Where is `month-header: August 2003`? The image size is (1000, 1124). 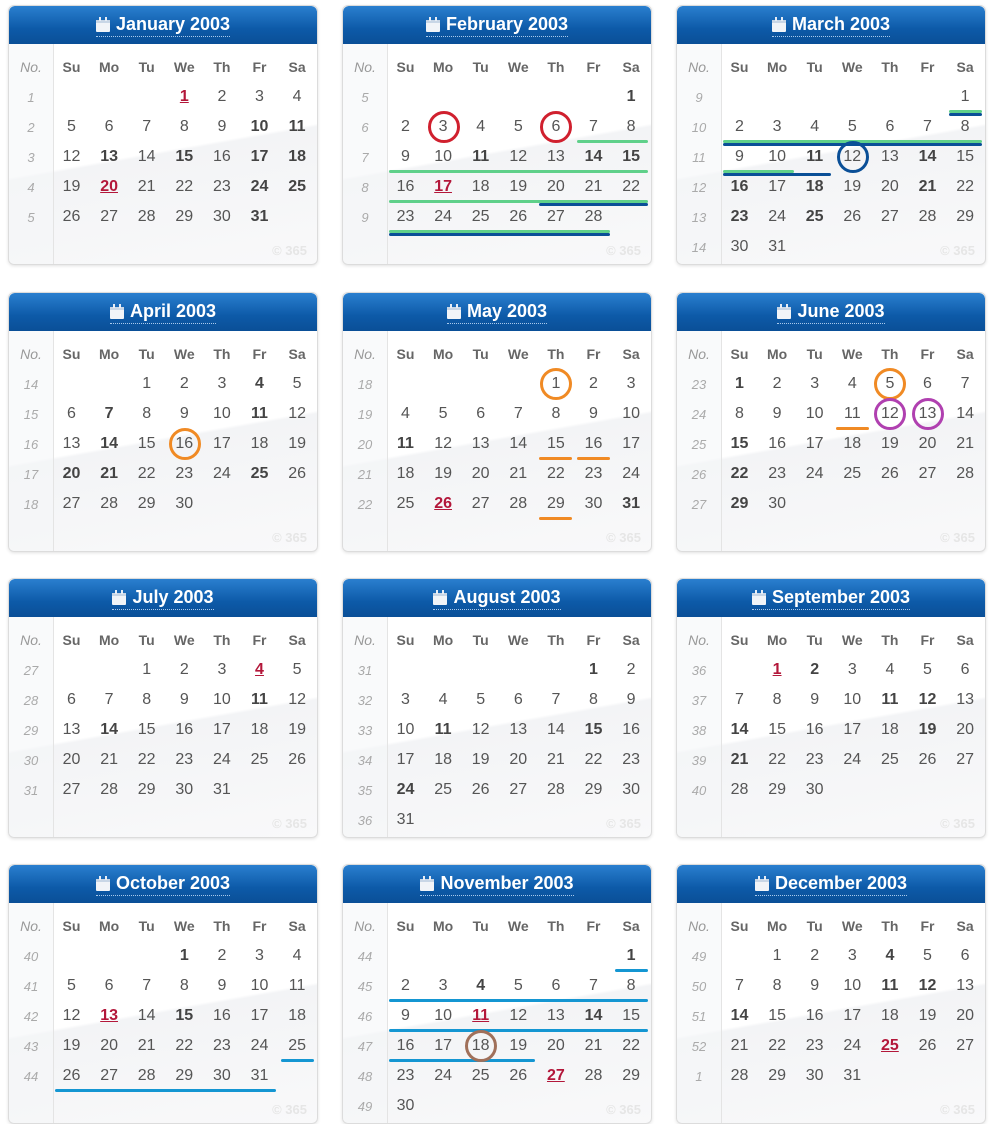 month-header: August 2003 is located at coordinates (497, 598).